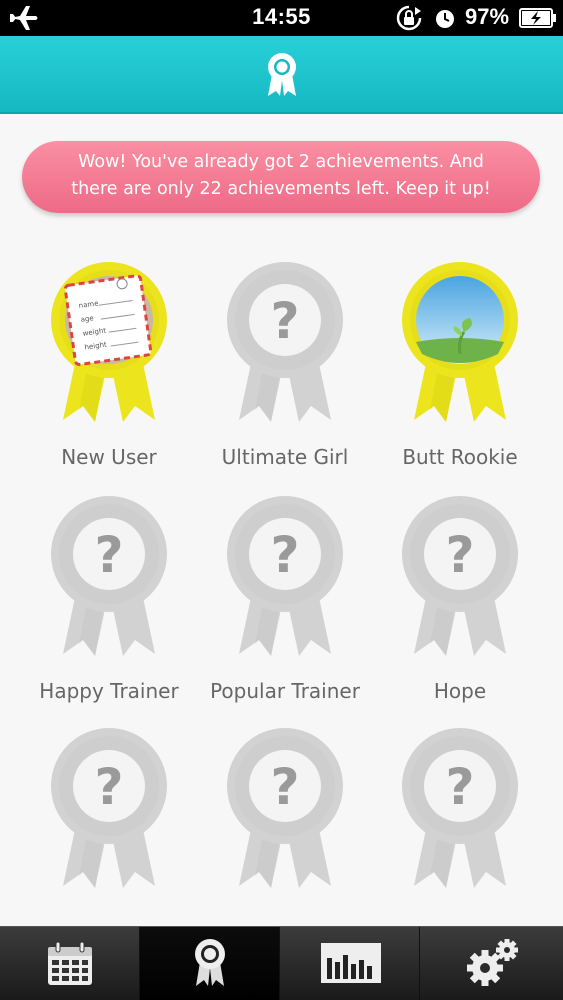 The image size is (563, 1000). What do you see at coordinates (409, 18) in the screenshot?
I see `rotation-lock-icon` at bounding box center [409, 18].